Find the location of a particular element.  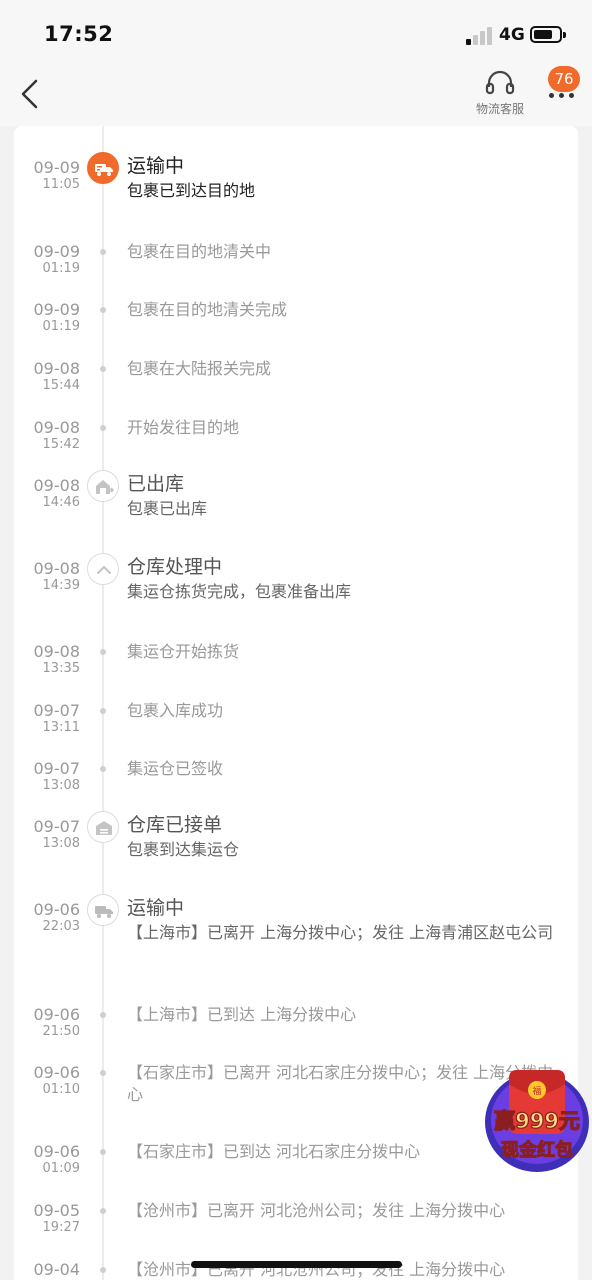

promo-line1: 赢999元 is located at coordinates (537, 1121).